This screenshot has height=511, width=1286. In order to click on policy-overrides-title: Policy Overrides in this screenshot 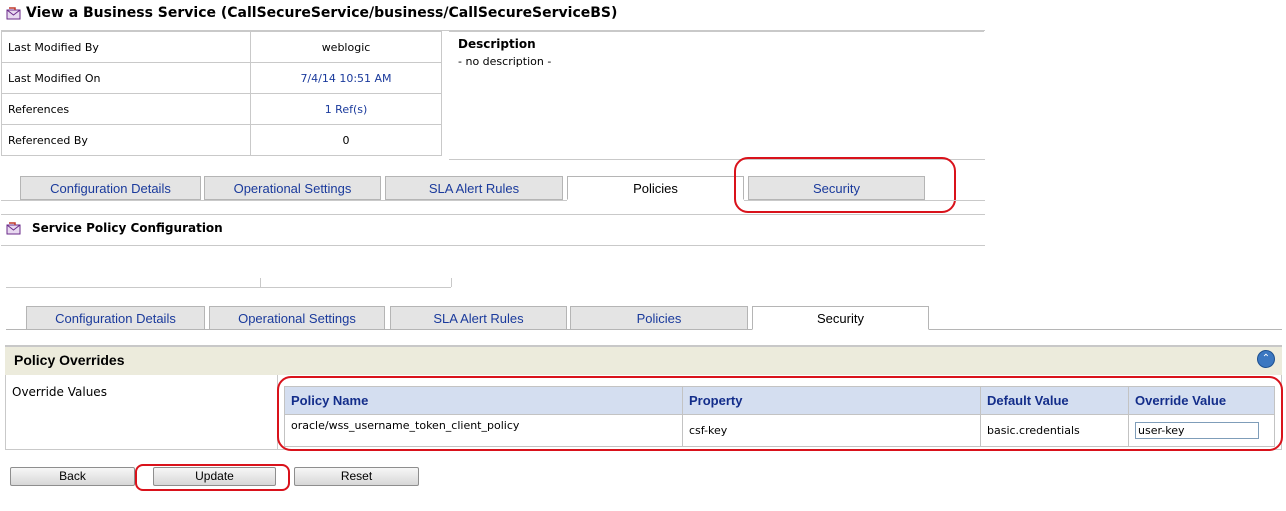, I will do `click(69, 360)`.